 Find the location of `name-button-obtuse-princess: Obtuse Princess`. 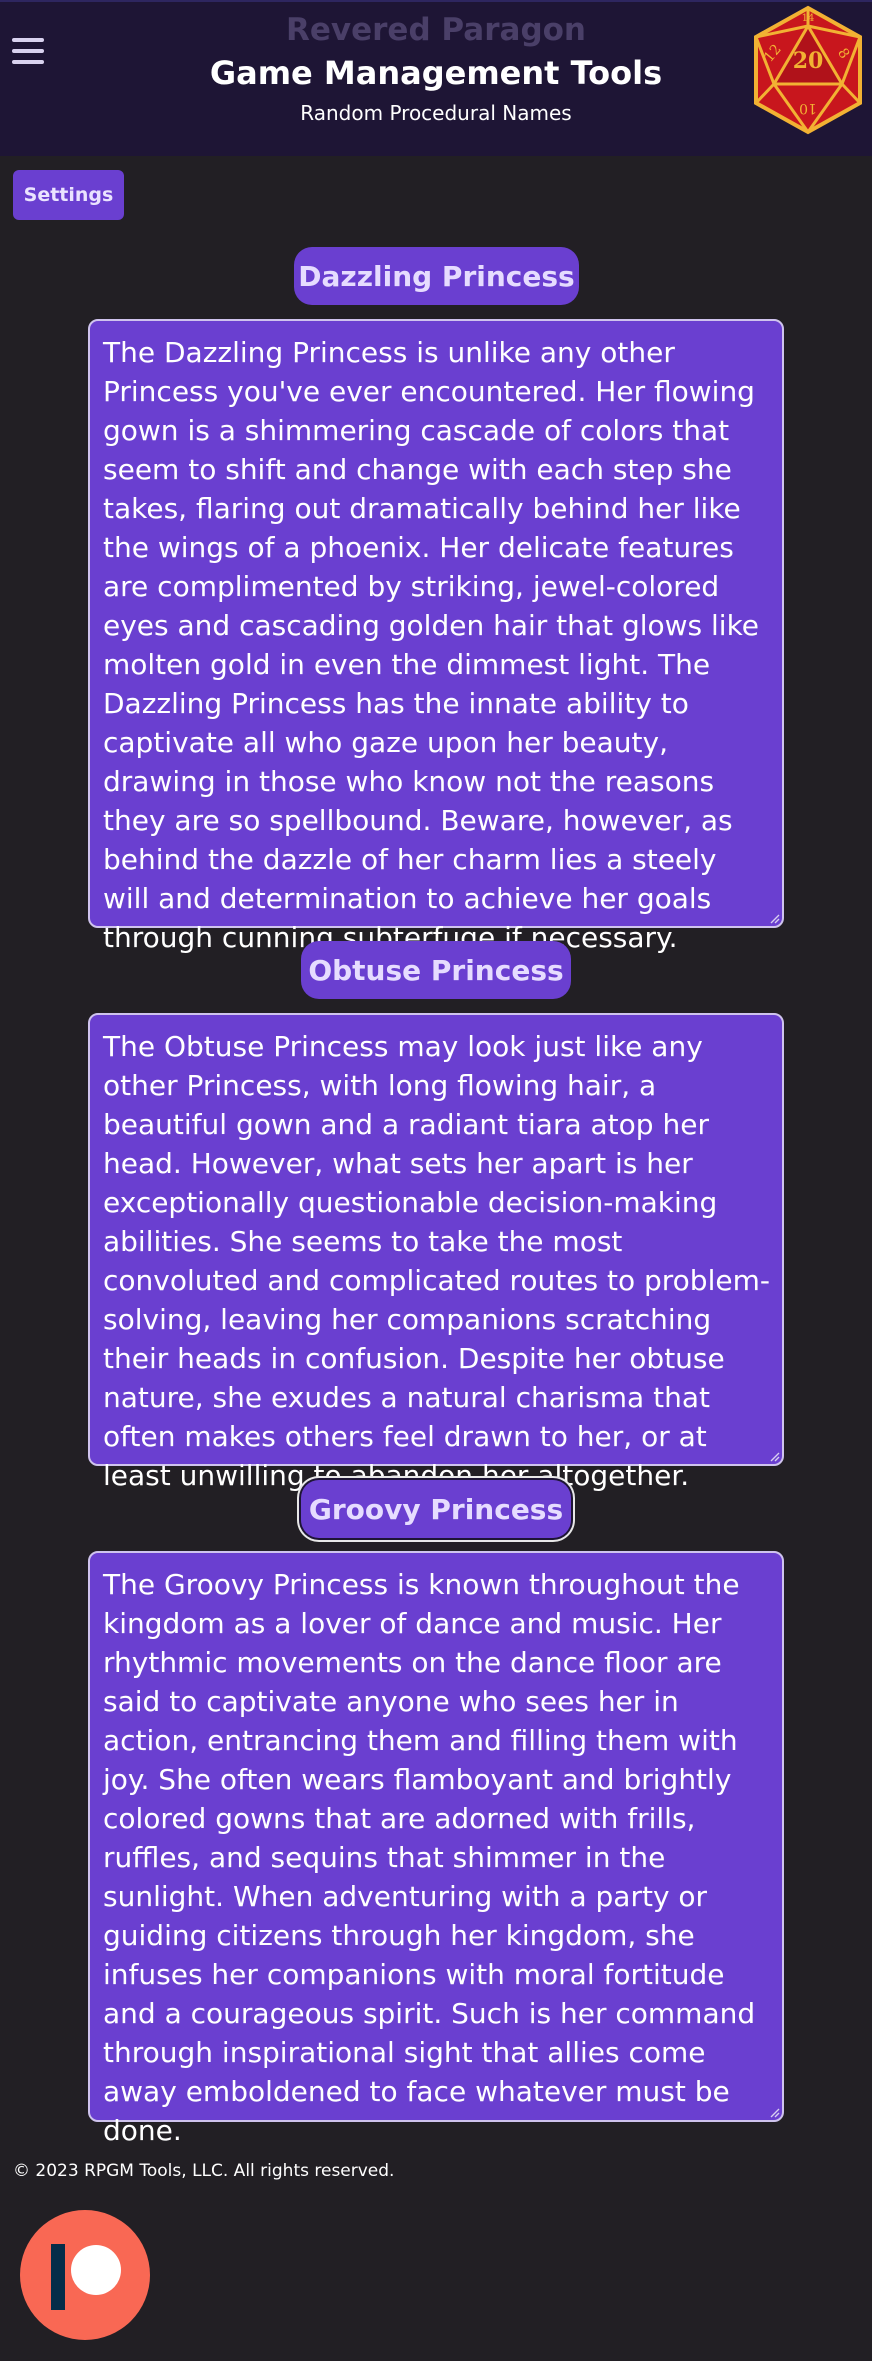

name-button-obtuse-princess: Obtuse Princess is located at coordinates (436, 970).